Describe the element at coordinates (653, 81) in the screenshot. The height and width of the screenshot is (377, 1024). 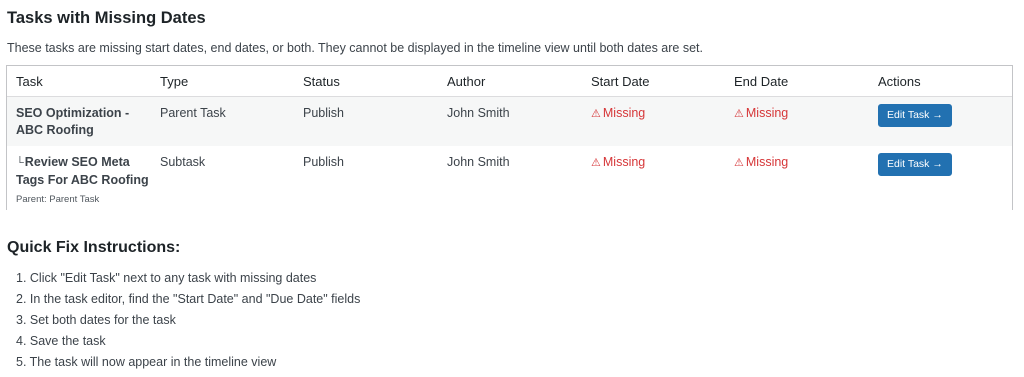
I see `column-header-start-date: Start Date` at that location.